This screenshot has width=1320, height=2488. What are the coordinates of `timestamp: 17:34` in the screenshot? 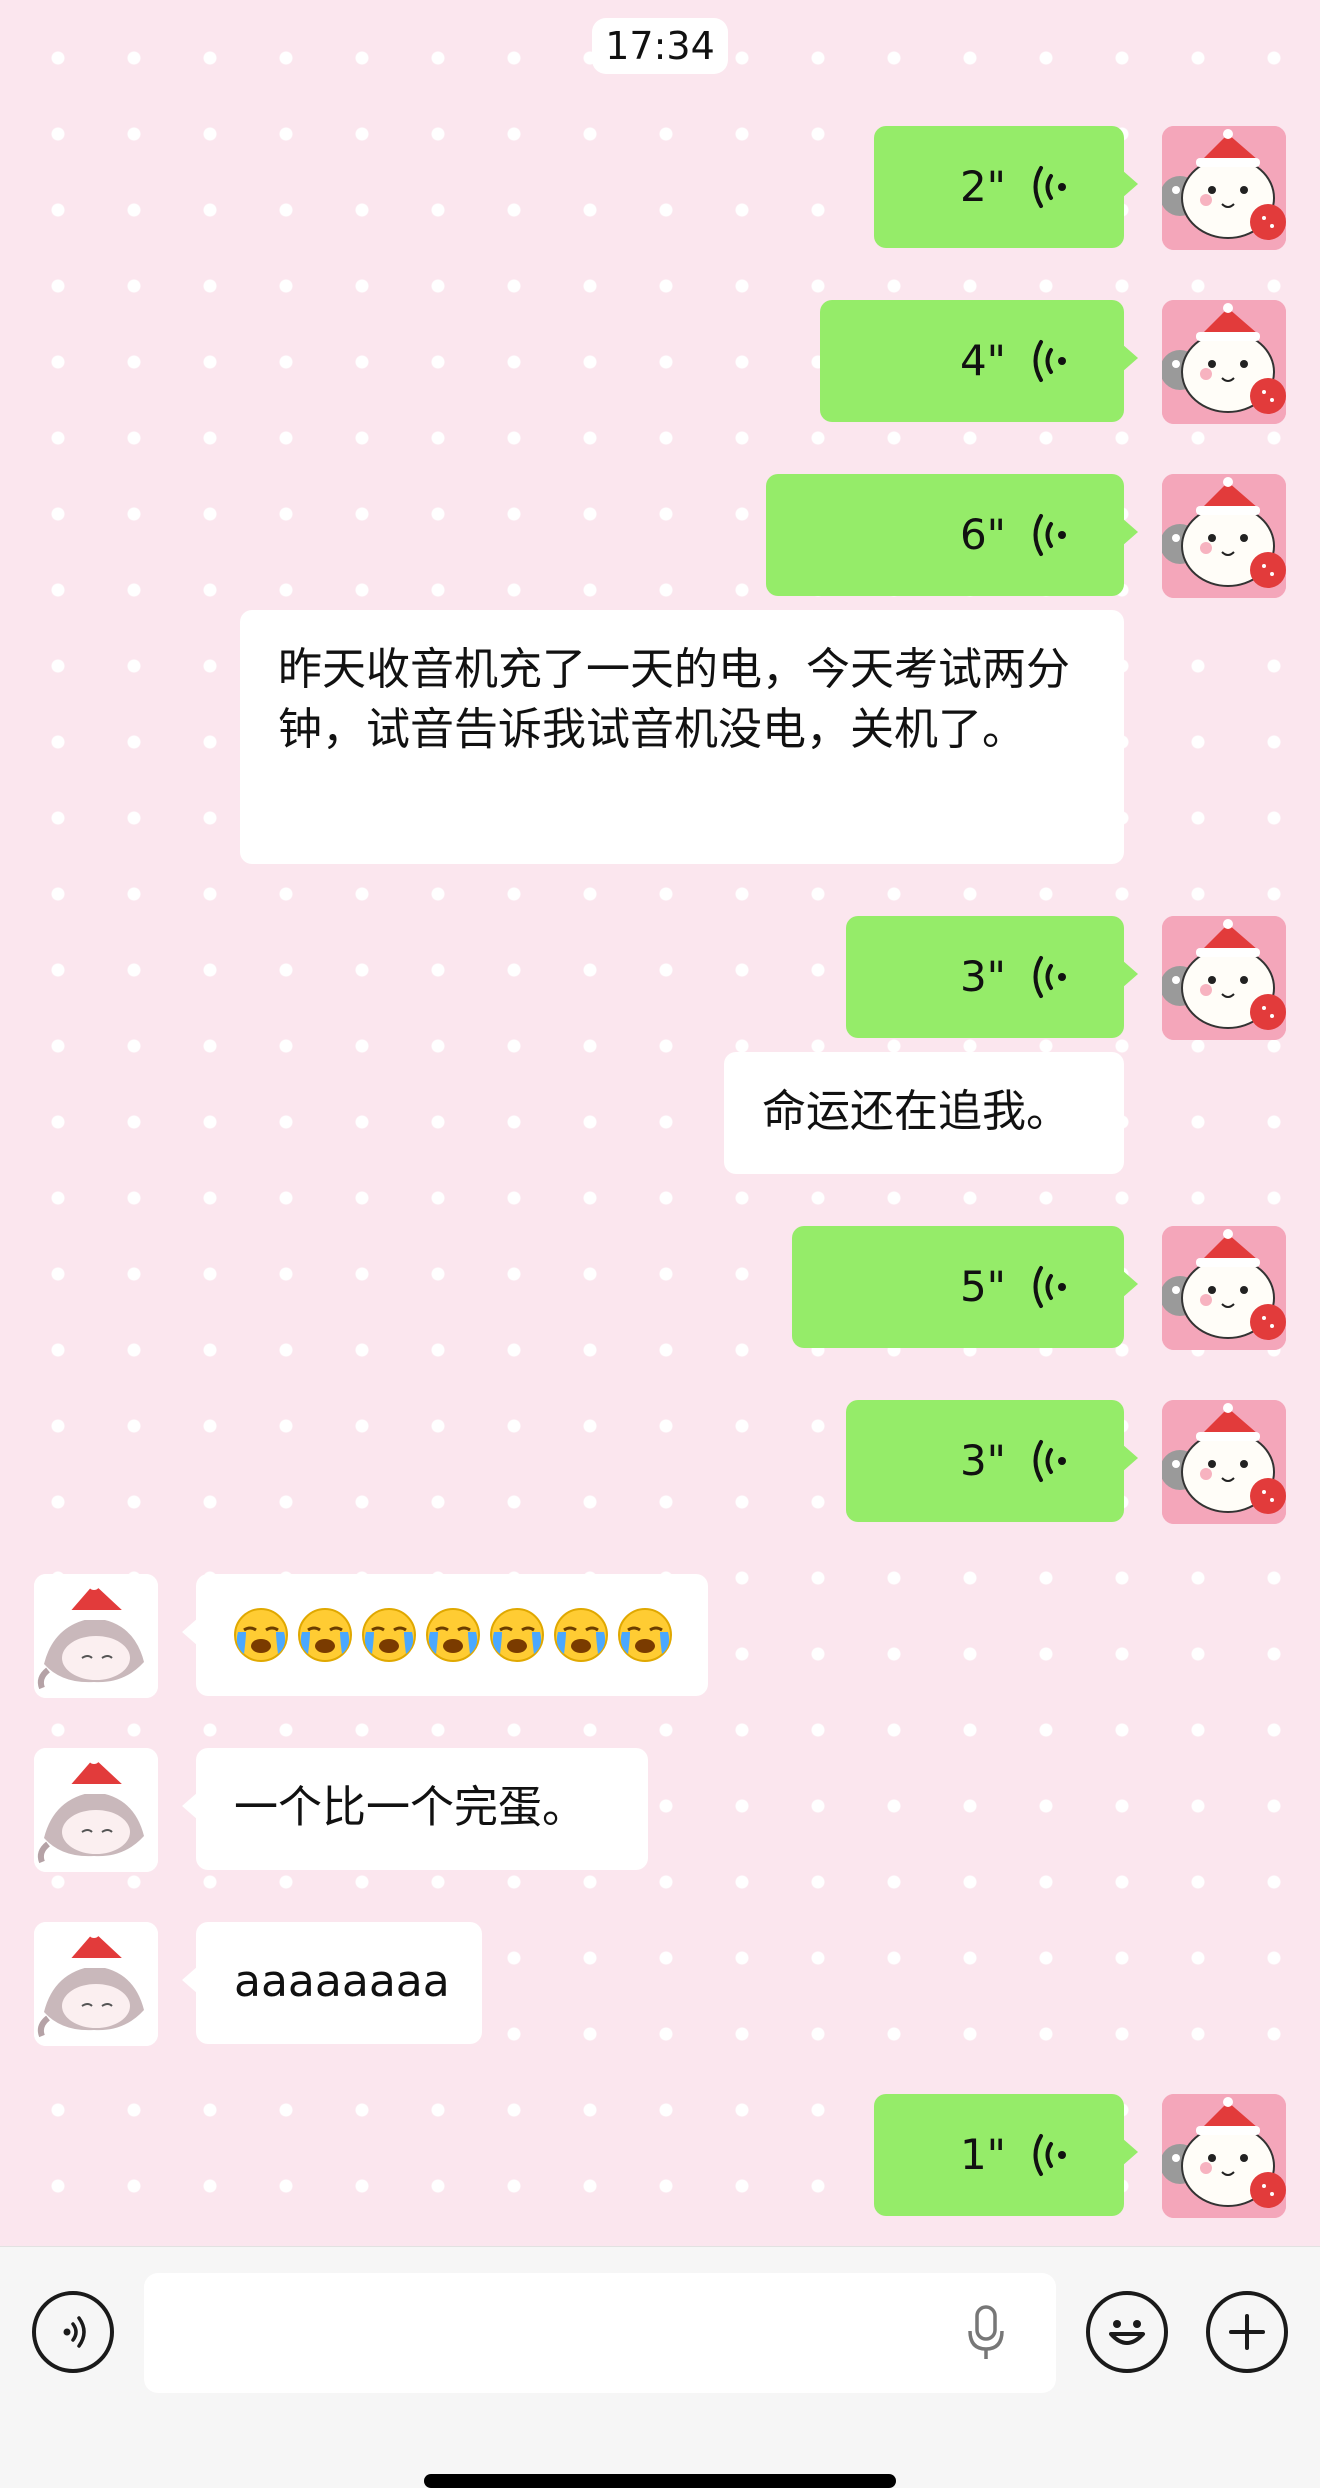 It's located at (660, 46).